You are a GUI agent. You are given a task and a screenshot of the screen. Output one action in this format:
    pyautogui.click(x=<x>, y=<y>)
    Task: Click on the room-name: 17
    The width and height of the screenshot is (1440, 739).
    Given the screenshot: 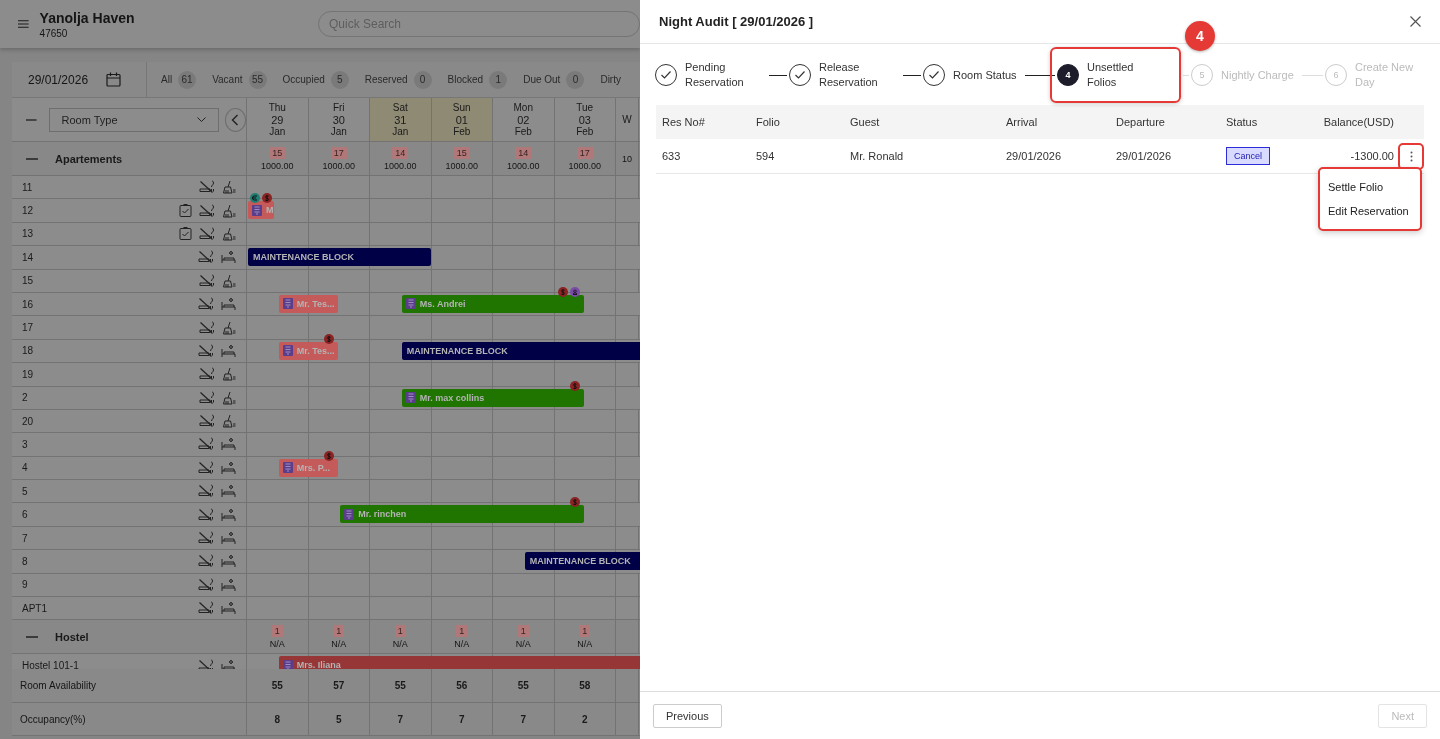 What is the action you would take?
    pyautogui.click(x=28, y=328)
    